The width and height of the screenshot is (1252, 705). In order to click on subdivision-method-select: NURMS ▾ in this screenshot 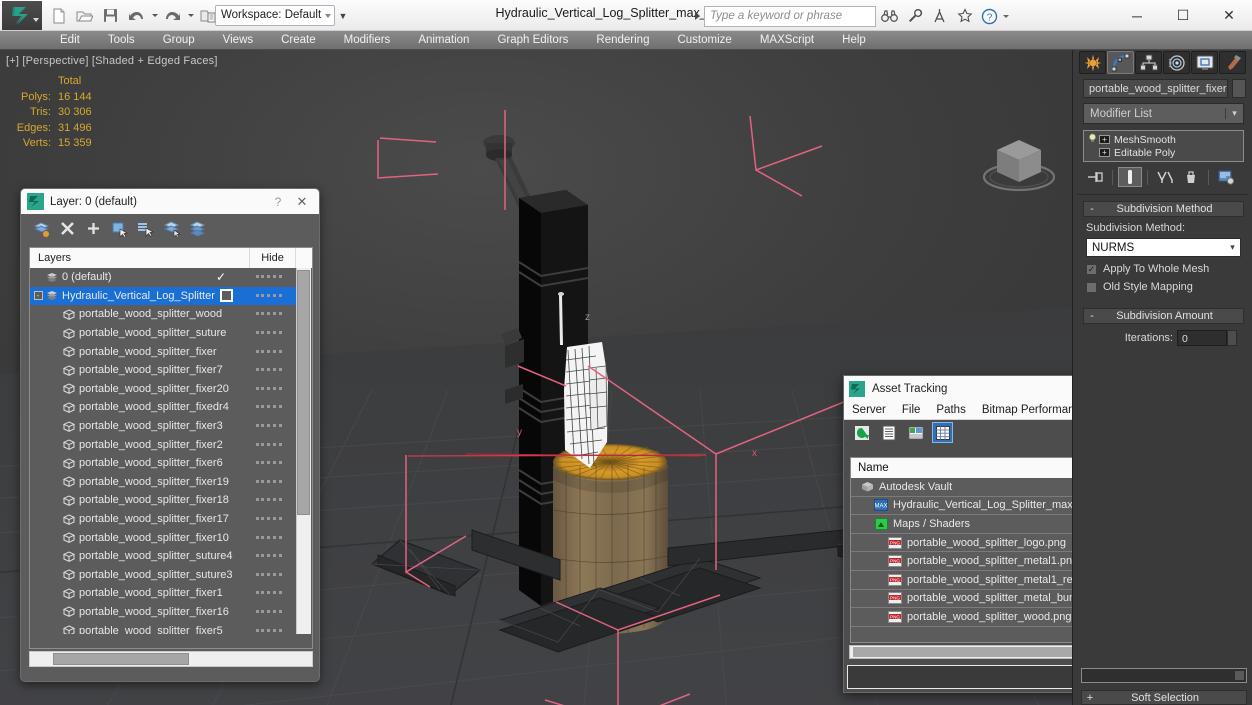, I will do `click(1163, 247)`.